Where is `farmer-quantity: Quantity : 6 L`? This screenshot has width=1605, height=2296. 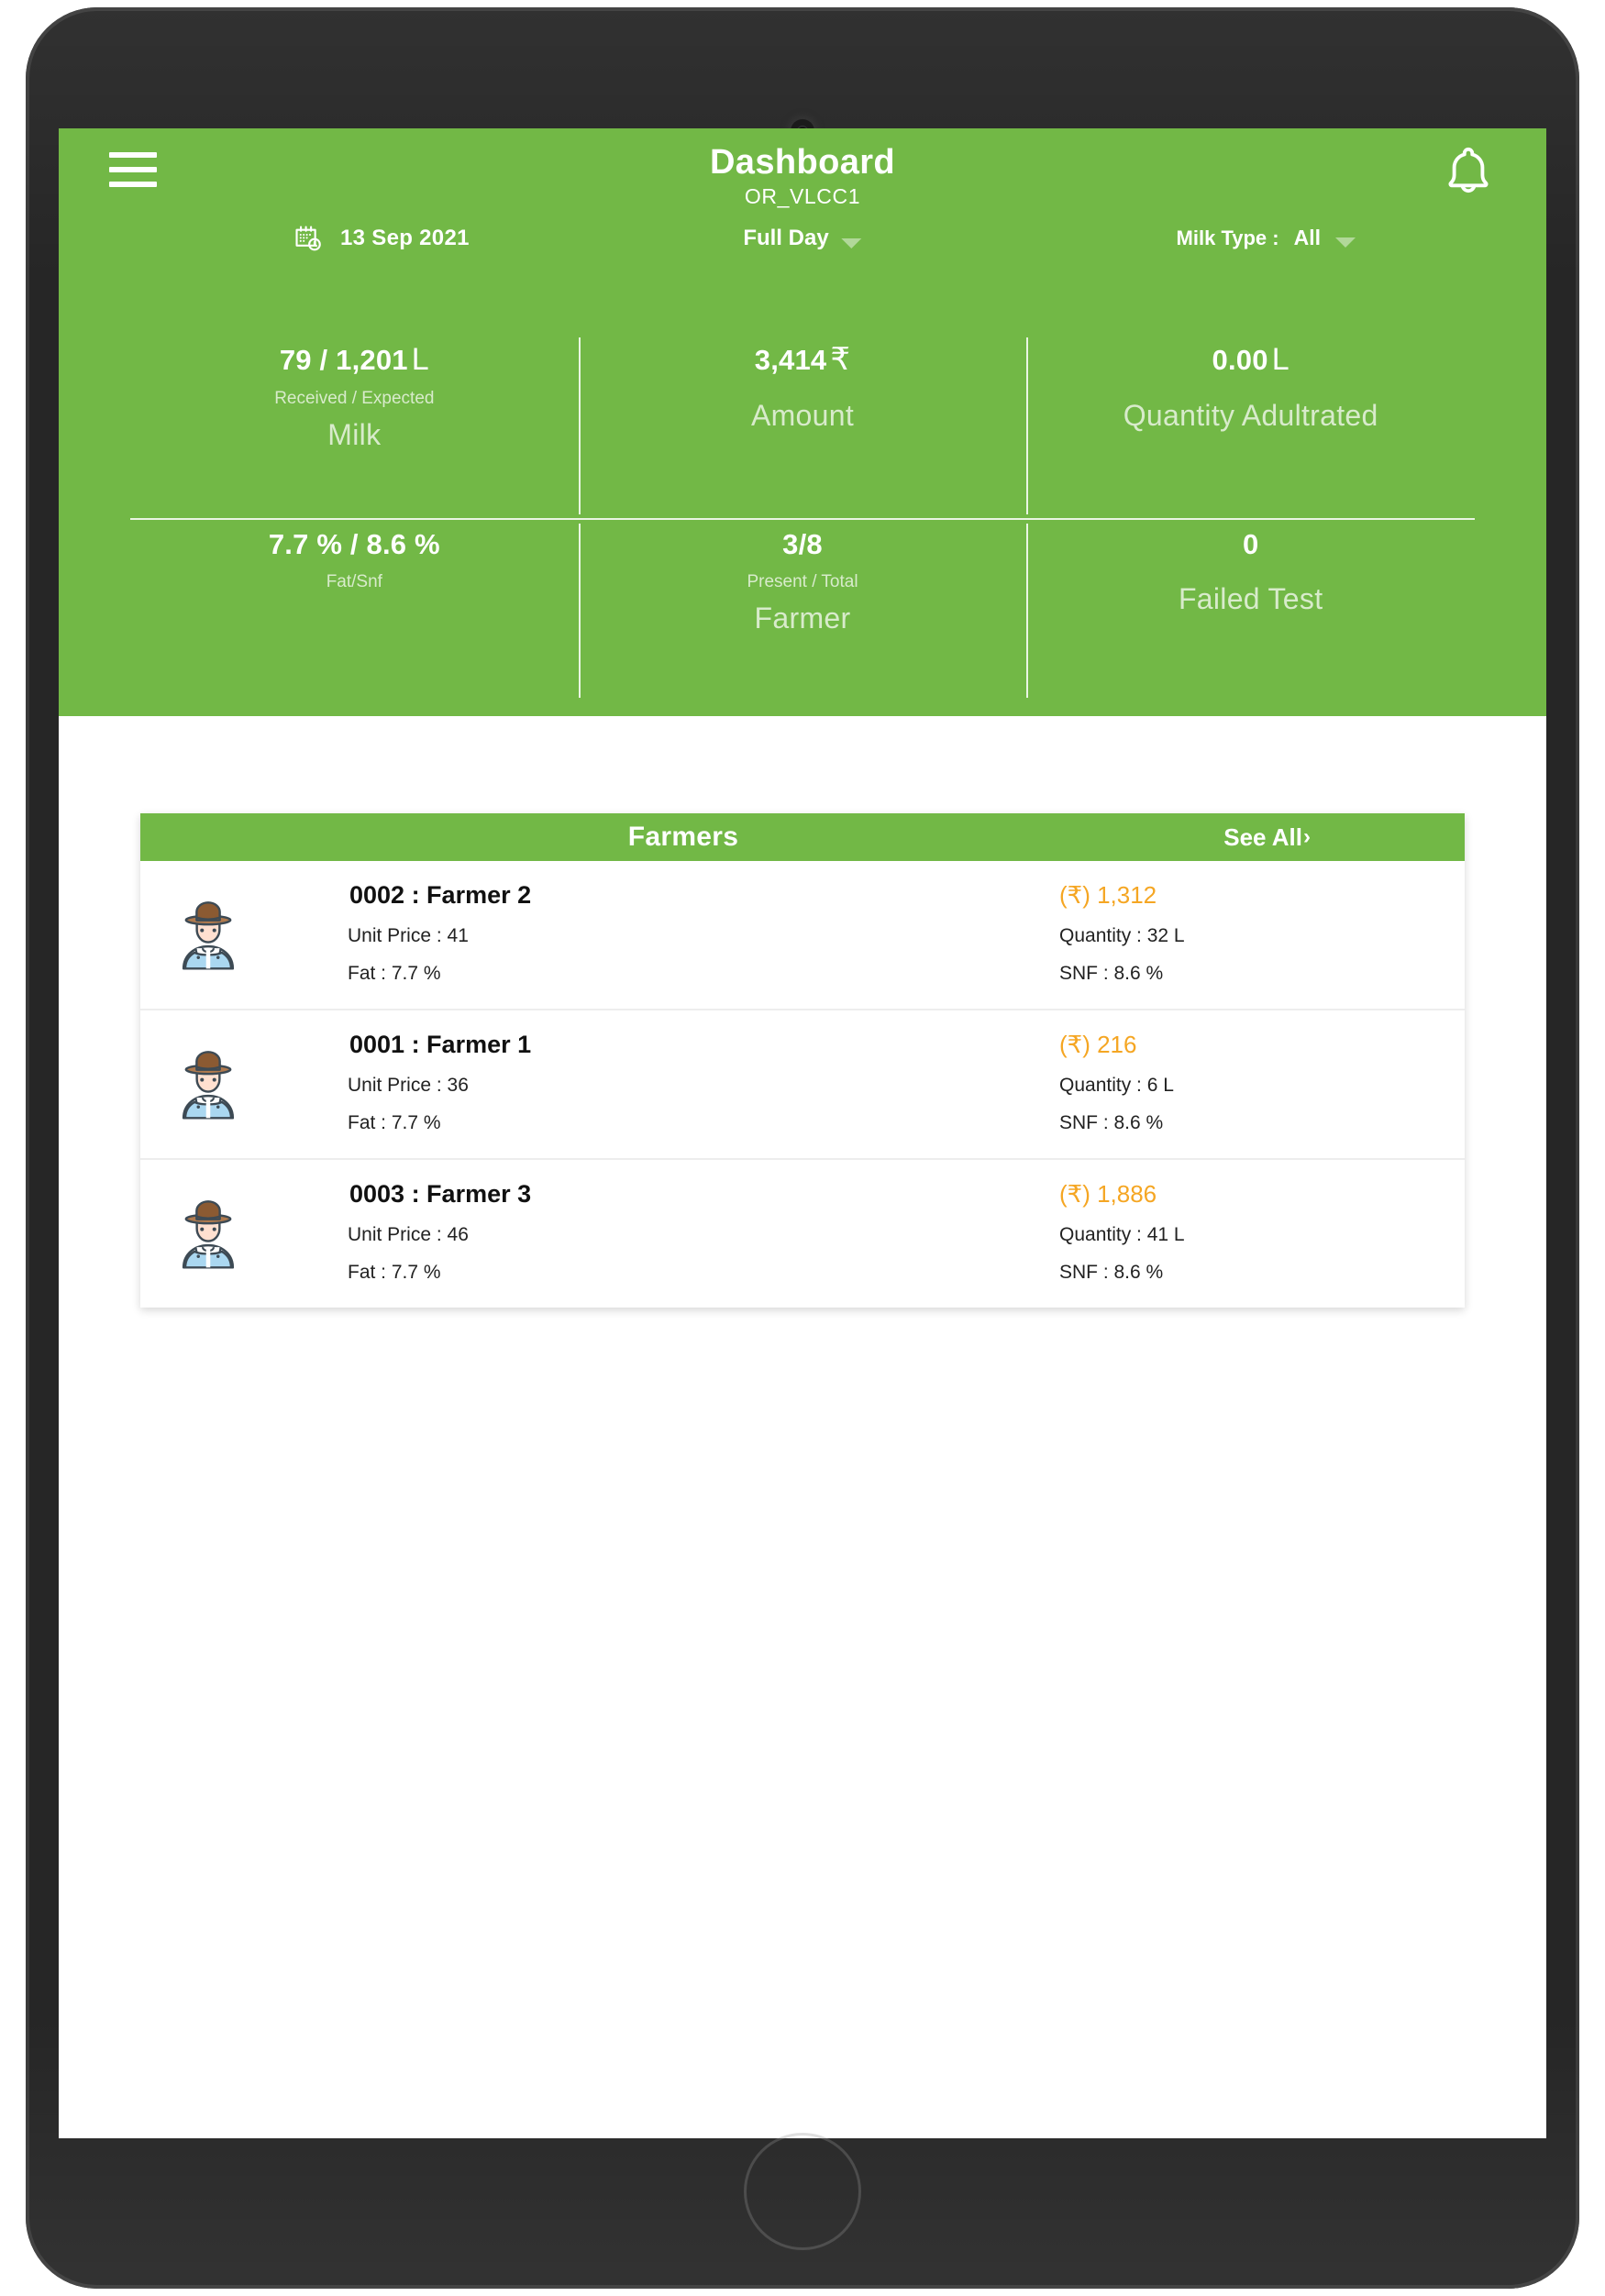
farmer-quantity: Quantity : 6 L is located at coordinates (1116, 1085).